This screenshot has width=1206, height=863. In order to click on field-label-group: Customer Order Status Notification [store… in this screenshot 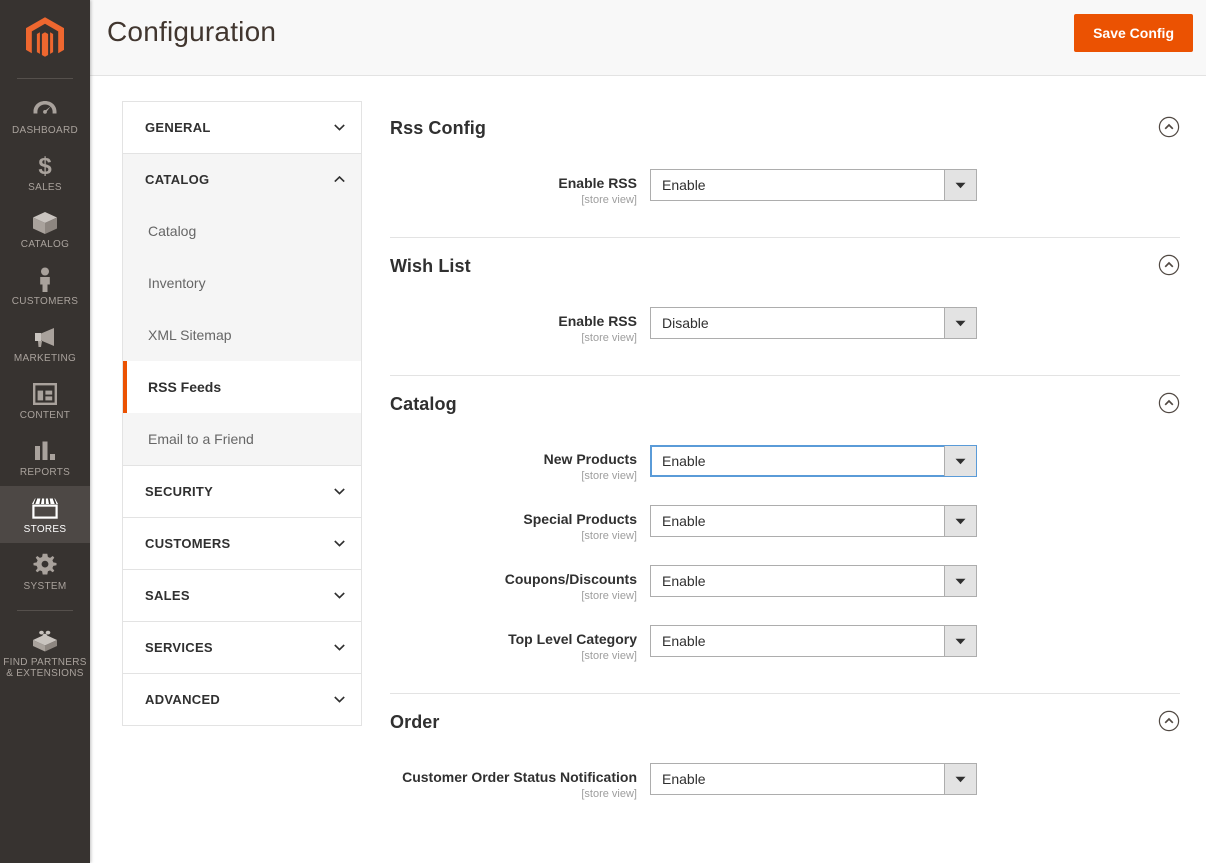, I will do `click(520, 782)`.